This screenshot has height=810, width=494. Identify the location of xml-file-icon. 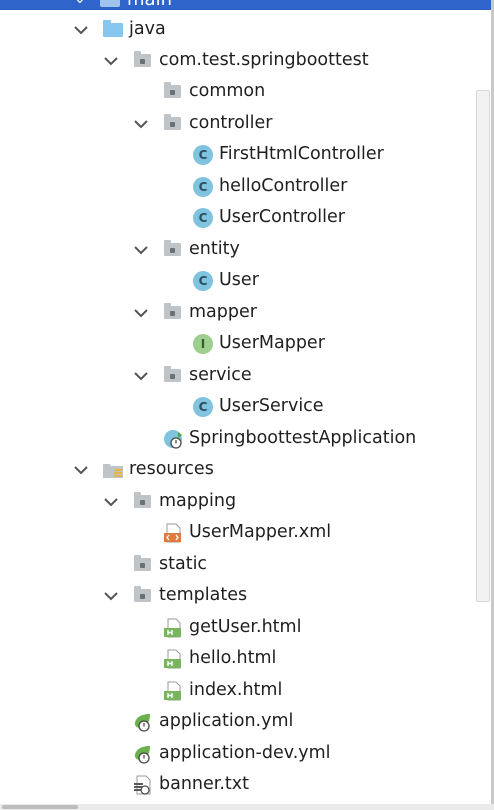
(172, 533).